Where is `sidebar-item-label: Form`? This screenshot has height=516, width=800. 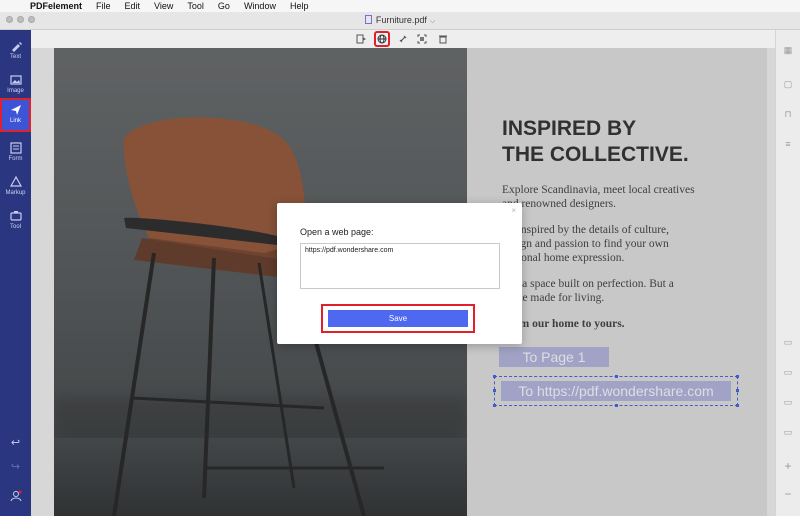
sidebar-item-label: Form is located at coordinates (15, 159).